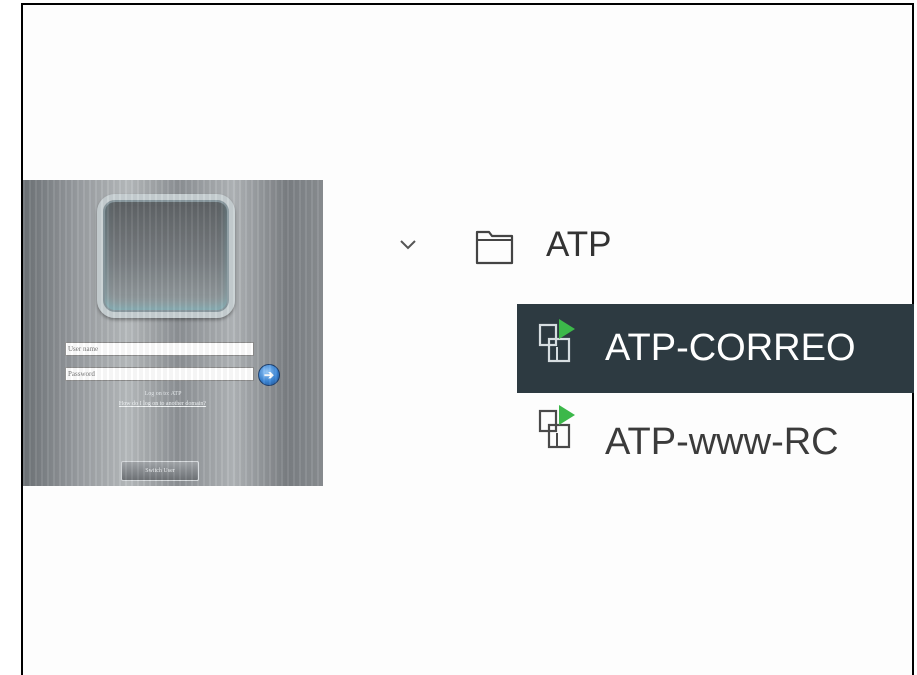 This screenshot has width=917, height=675. I want to click on tree-item-label: ATP-www-RC, so click(722, 442).